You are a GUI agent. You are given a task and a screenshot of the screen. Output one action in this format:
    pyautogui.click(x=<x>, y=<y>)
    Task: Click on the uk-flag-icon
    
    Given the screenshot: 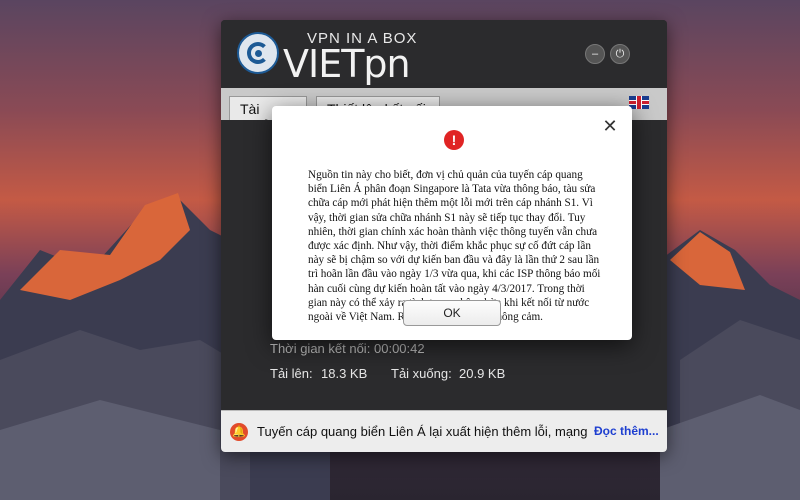 What is the action you would take?
    pyautogui.click(x=639, y=102)
    